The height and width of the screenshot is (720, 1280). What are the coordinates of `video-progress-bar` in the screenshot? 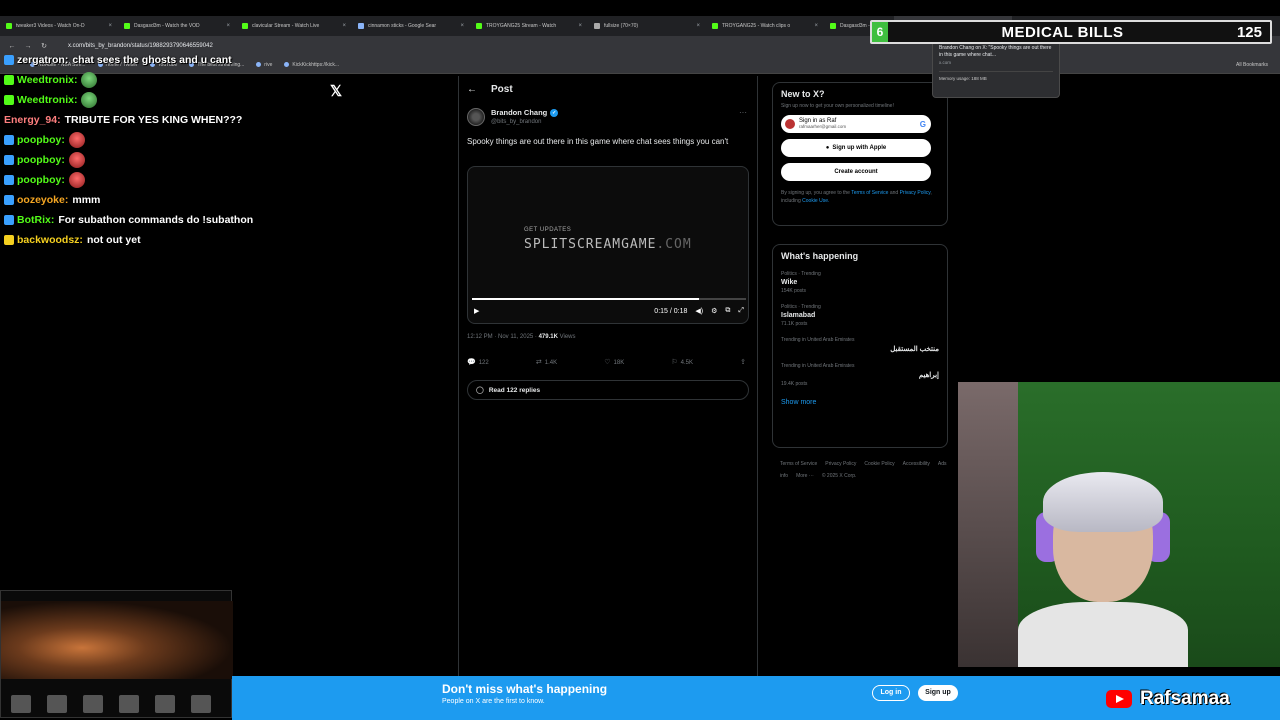 It's located at (609, 299).